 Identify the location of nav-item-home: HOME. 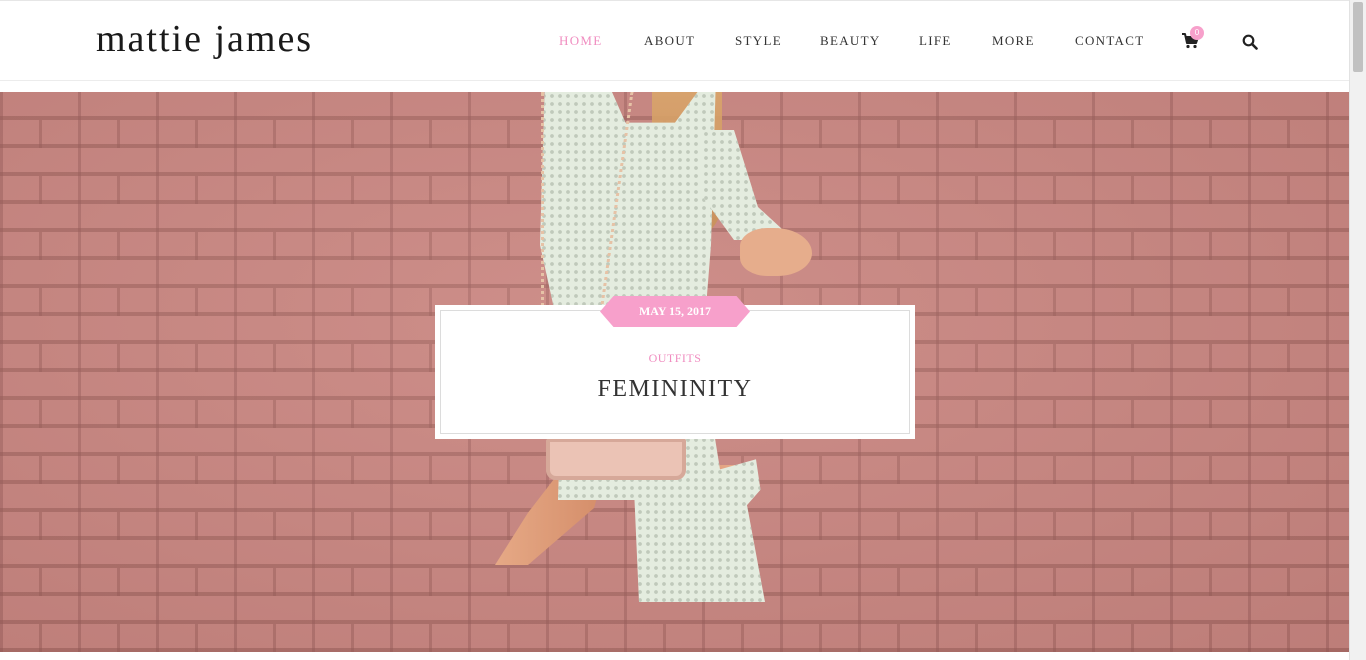
(580, 41).